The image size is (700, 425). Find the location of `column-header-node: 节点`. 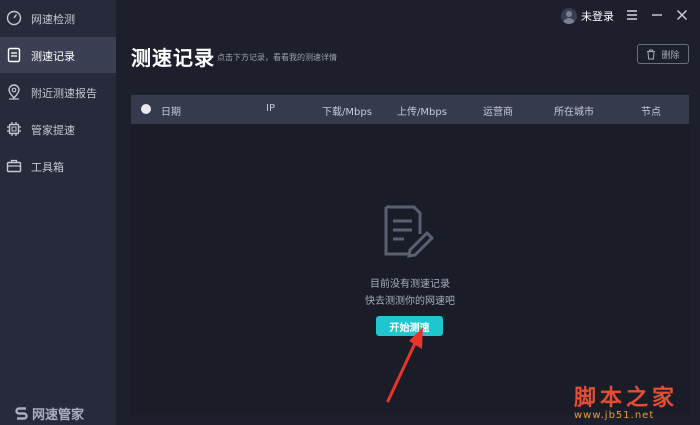

column-header-node: 节点 is located at coordinates (651, 110).